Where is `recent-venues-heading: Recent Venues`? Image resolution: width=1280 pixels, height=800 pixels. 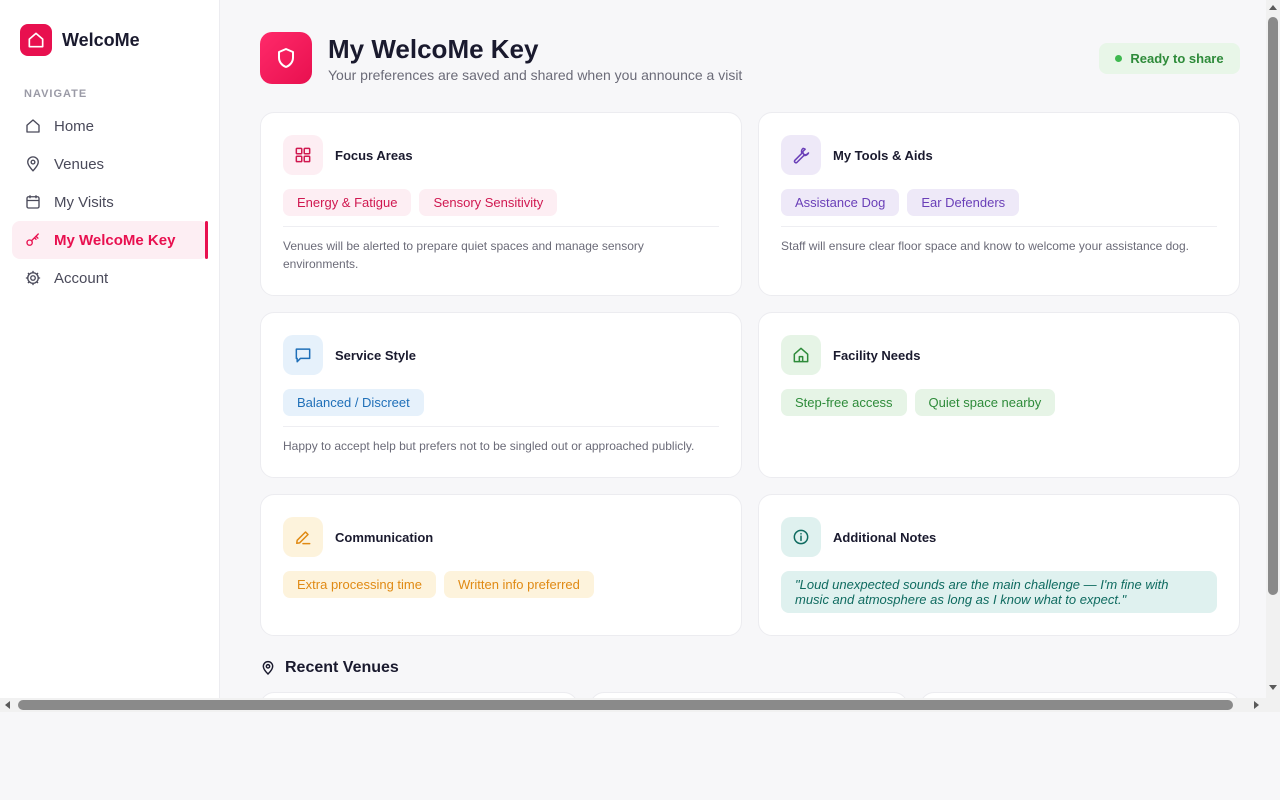 recent-venues-heading: Recent Venues is located at coordinates (329, 668).